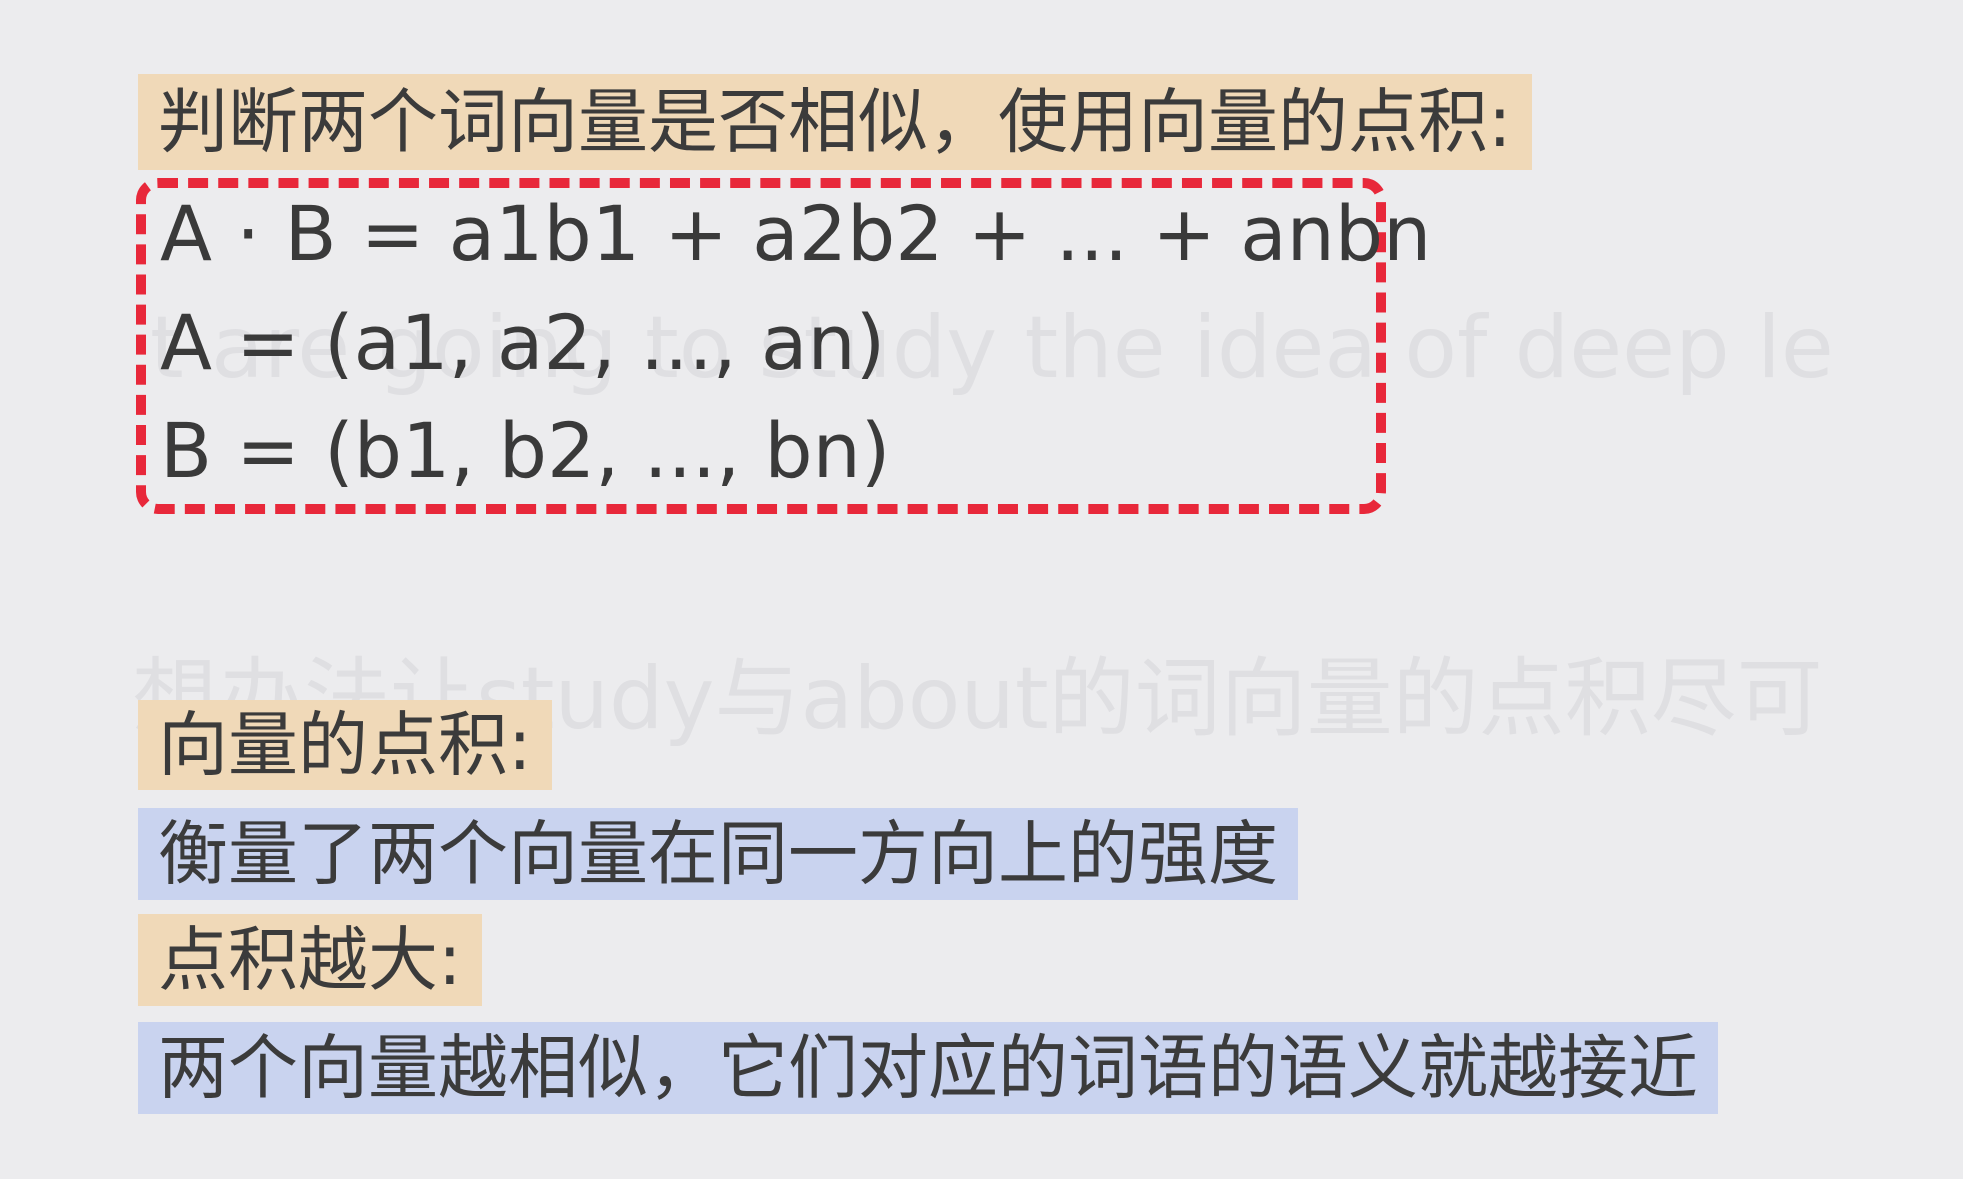 The width and height of the screenshot is (1963, 1179). What do you see at coordinates (523, 342) in the screenshot?
I see `formula-vector-a: A = (a1, a2, ..., an)` at bounding box center [523, 342].